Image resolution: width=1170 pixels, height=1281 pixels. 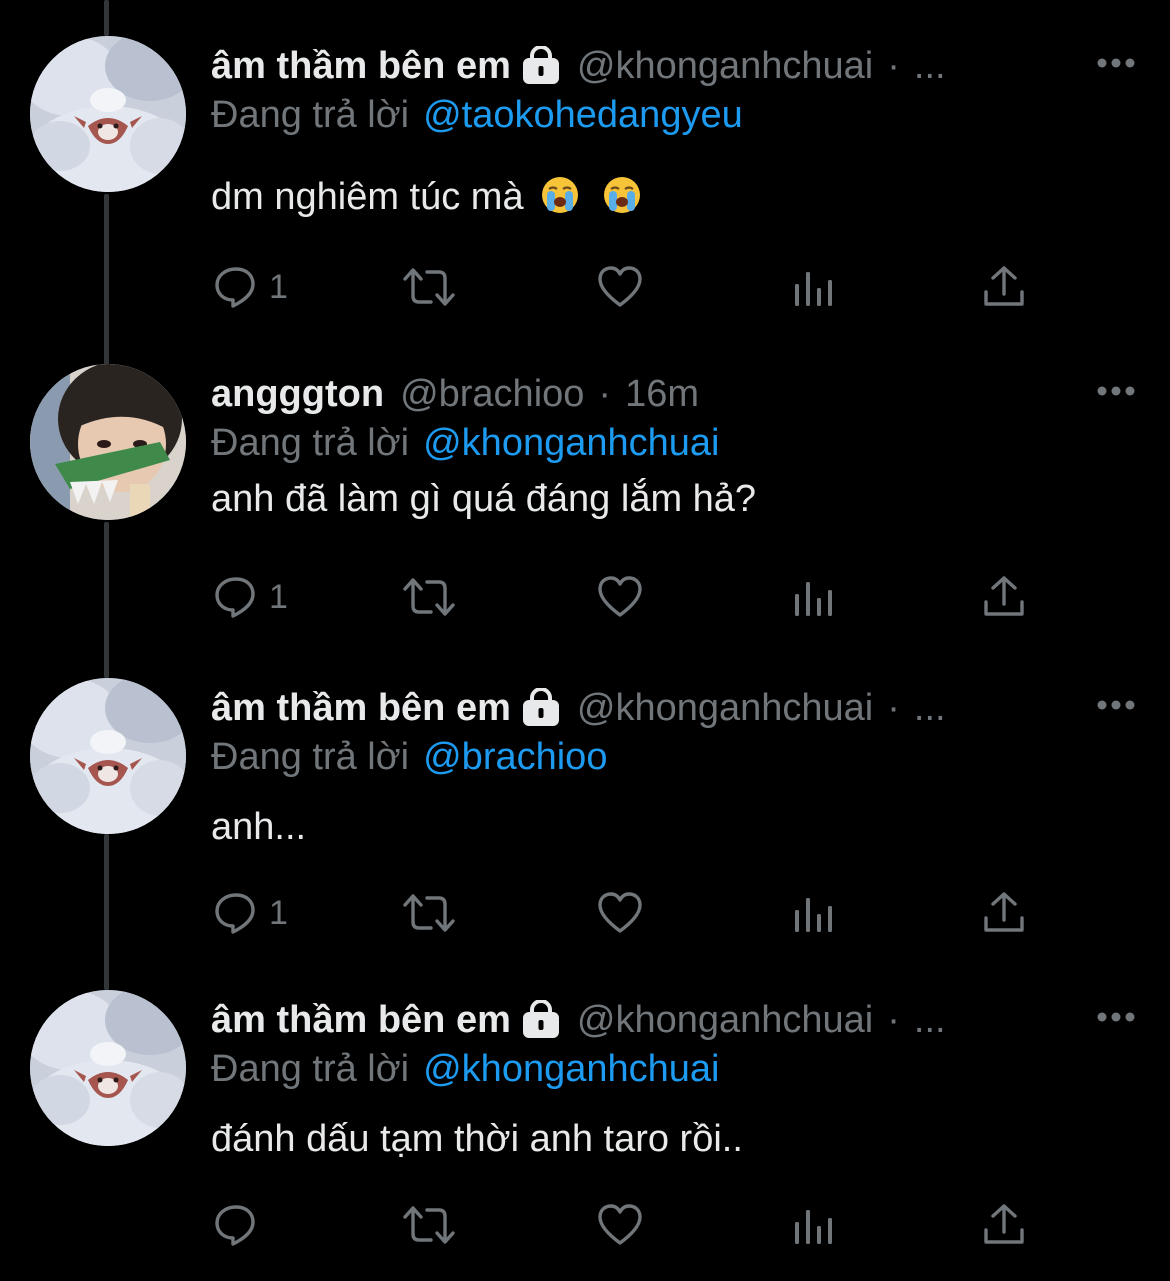 What do you see at coordinates (297, 394) in the screenshot?
I see `display-name: angggton` at bounding box center [297, 394].